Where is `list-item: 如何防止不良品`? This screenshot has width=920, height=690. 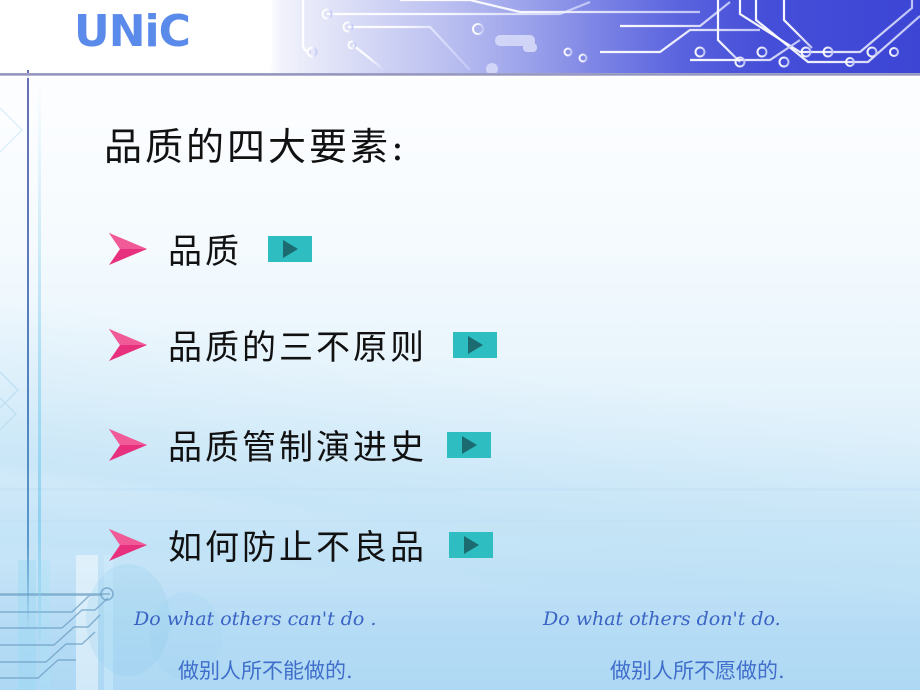
list-item: 如何防止不良品 is located at coordinates (299, 544).